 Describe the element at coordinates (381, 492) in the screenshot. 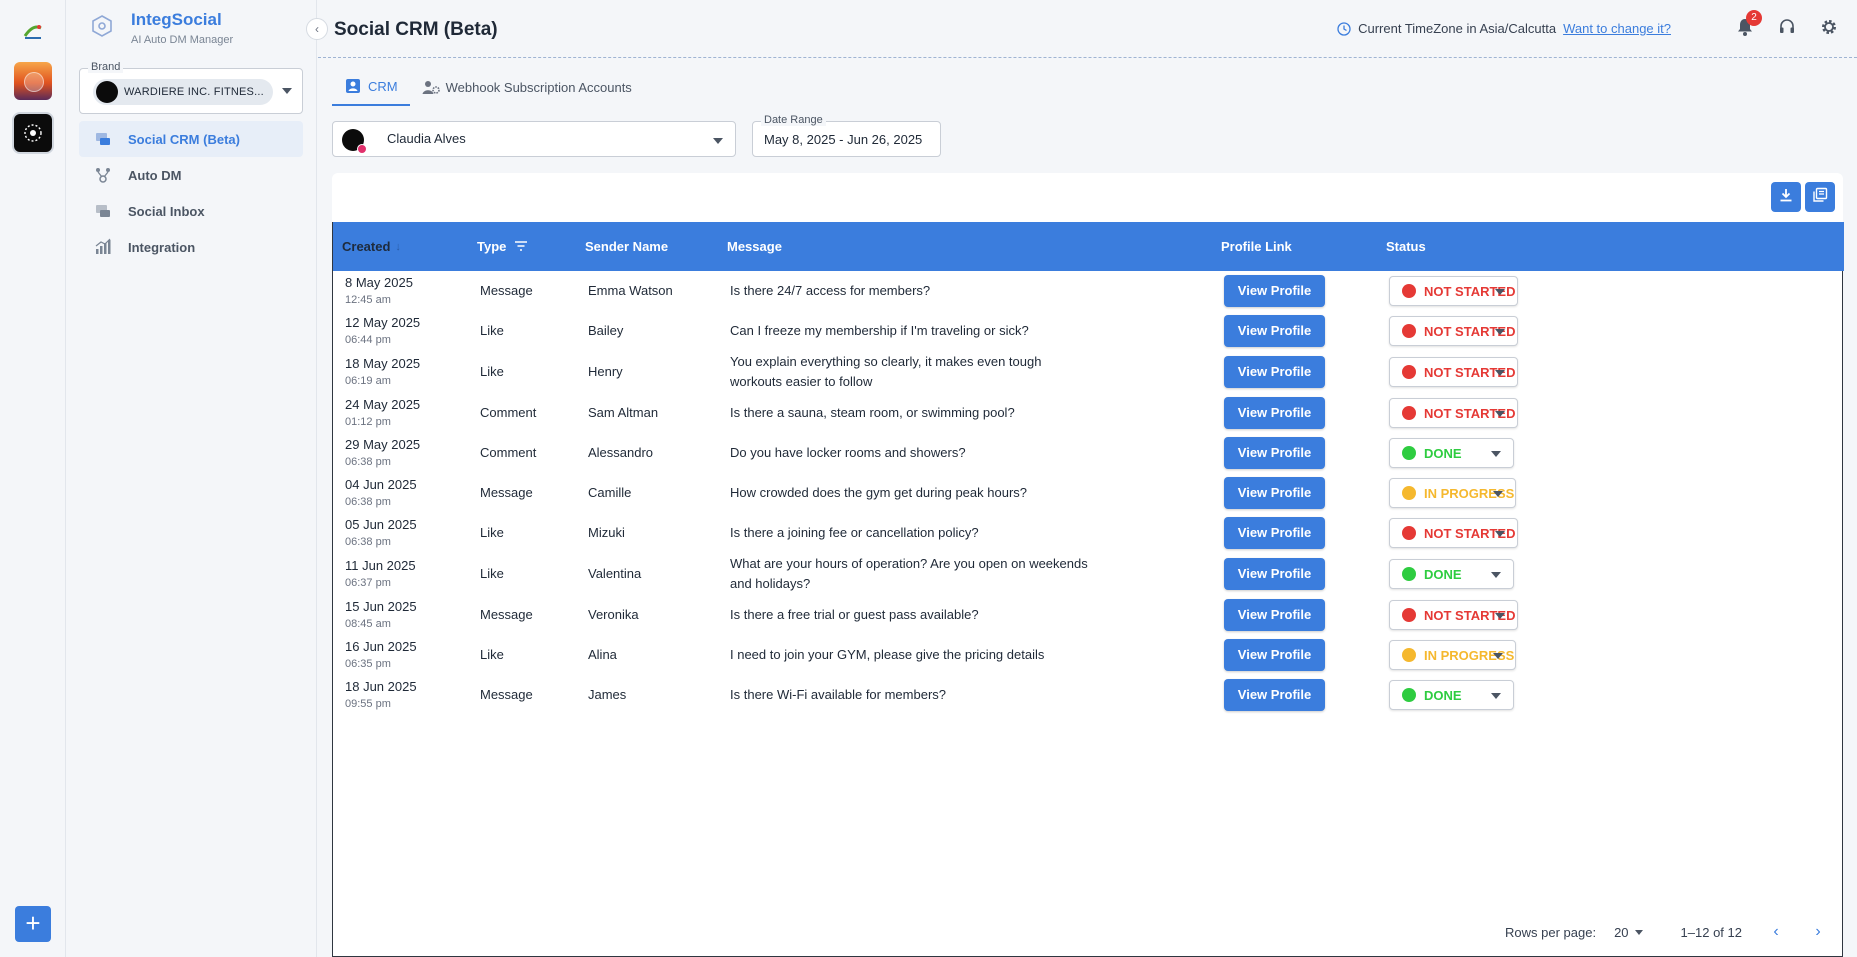

I see `created-cell: 04 Jun 2025 06:38 pm` at that location.